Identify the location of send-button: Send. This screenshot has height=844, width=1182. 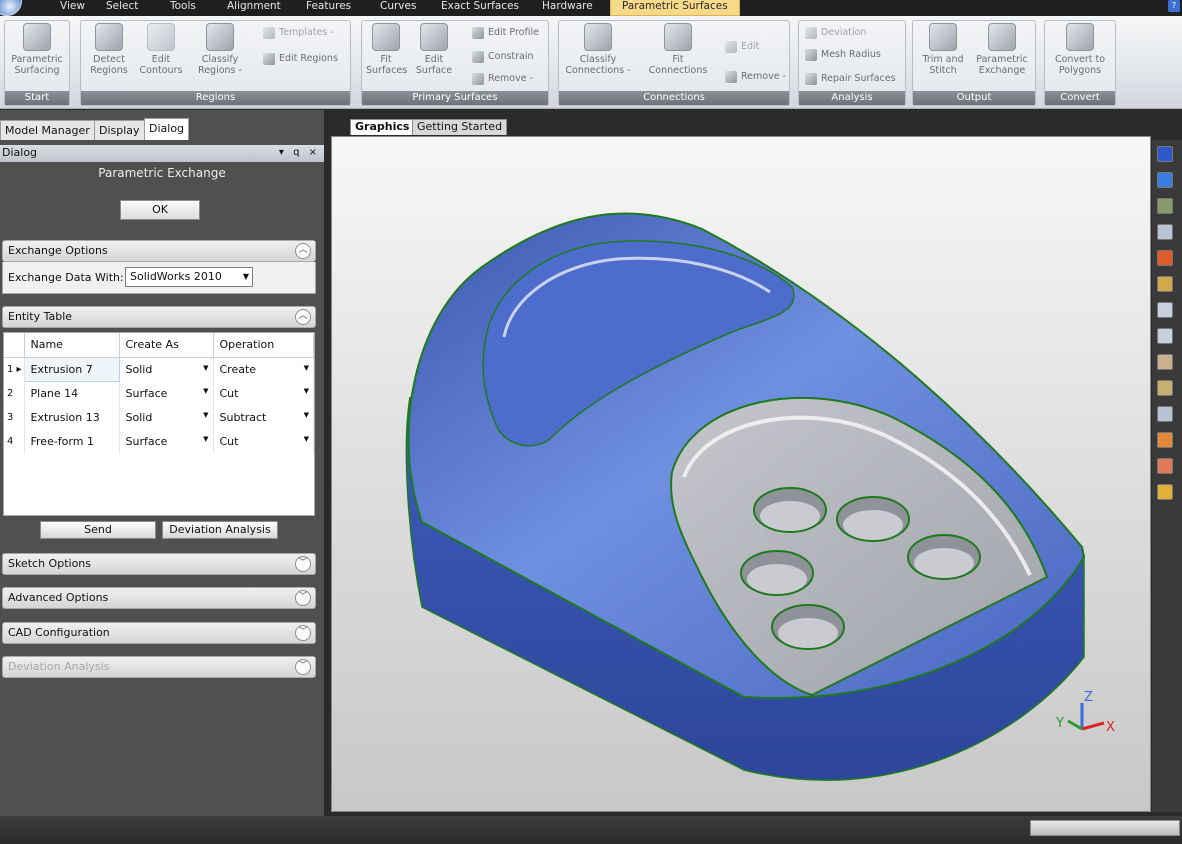
(98, 530).